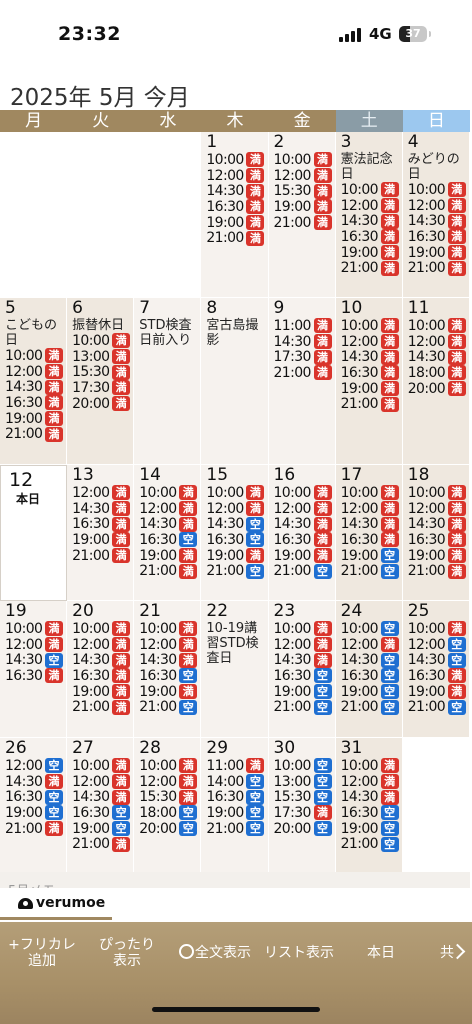  Describe the element at coordinates (101, 669) in the screenshot. I see `calendar-day-cell: 20 10:00 満 12:00 満 14:30 満 16:30 満 19:00 満 21:00 満` at that location.